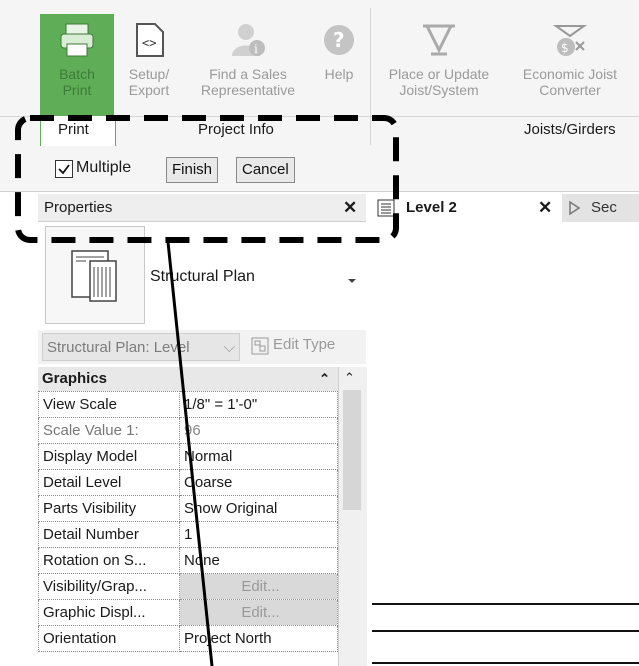 This screenshot has width=639, height=666. What do you see at coordinates (439, 40) in the screenshot?
I see `joist-icon` at bounding box center [439, 40].